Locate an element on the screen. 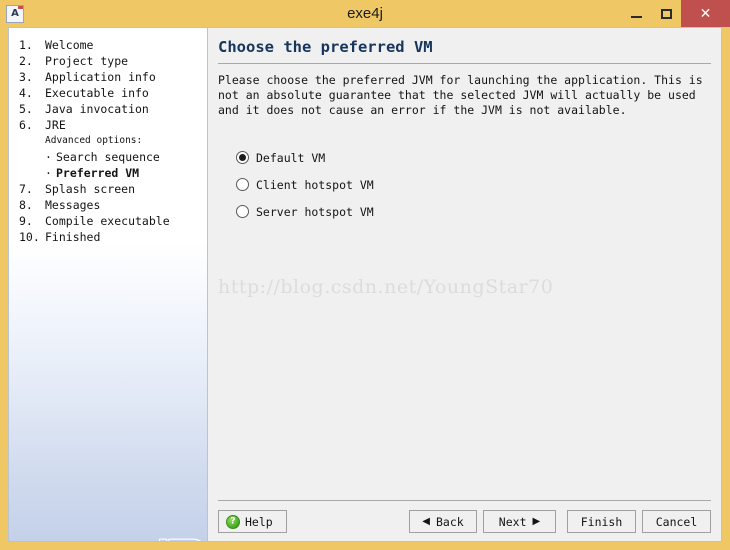 The height and width of the screenshot is (550, 730). help-button-label: Help is located at coordinates (259, 521).